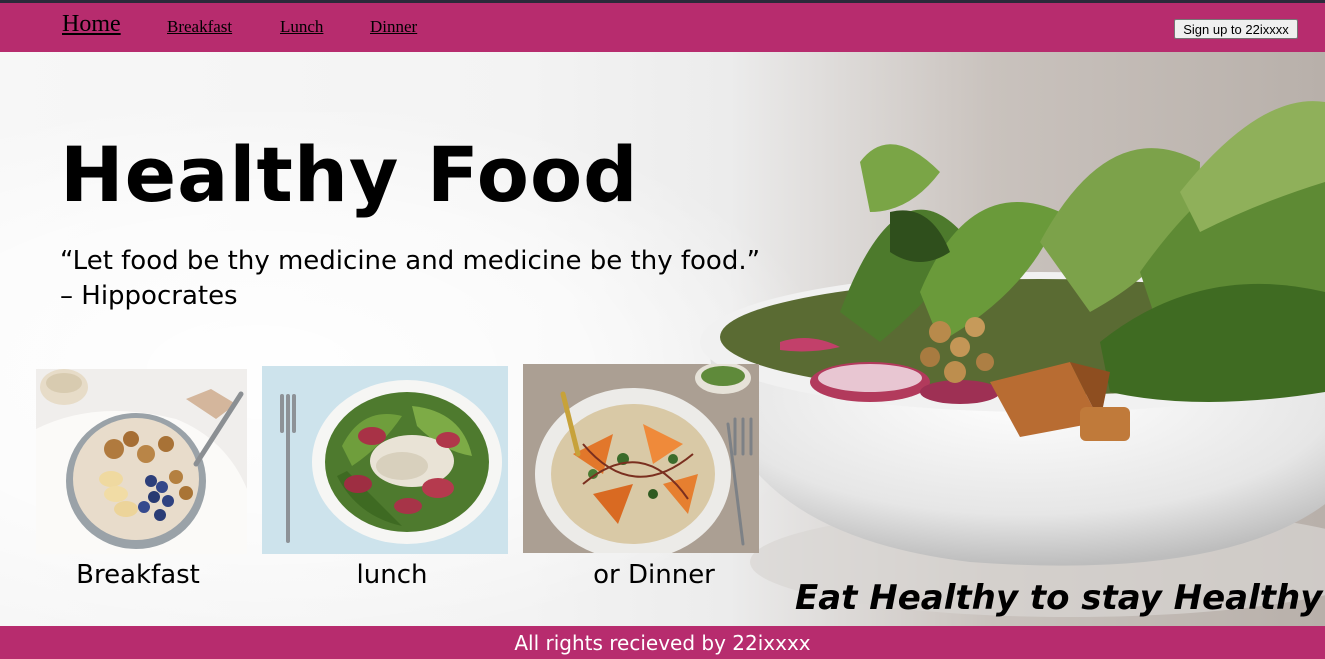 This screenshot has width=1325, height=659. I want to click on lunch-salad-image, so click(385, 460).